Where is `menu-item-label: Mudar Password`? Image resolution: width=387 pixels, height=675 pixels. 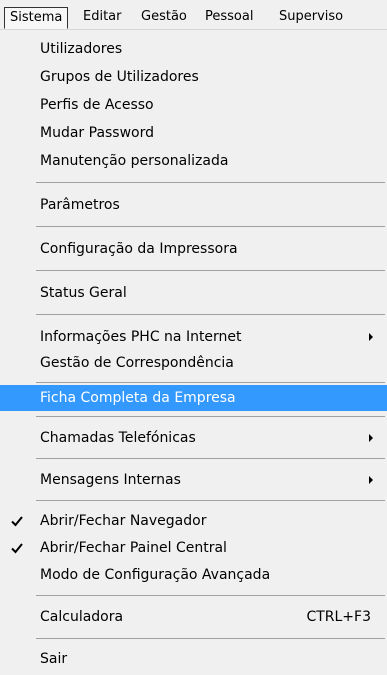
menu-item-label: Mudar Password is located at coordinates (97, 133).